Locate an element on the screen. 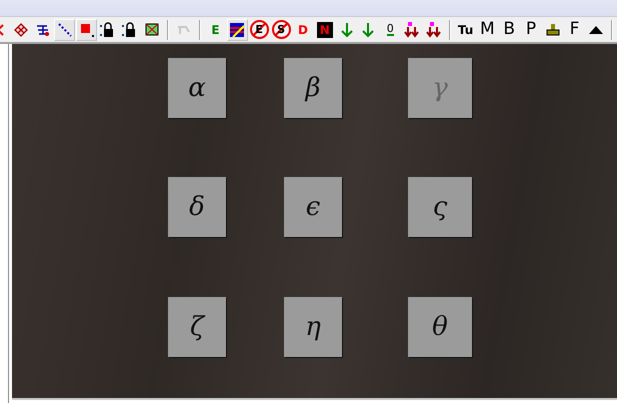  frame-icon is located at coordinates (152, 30).